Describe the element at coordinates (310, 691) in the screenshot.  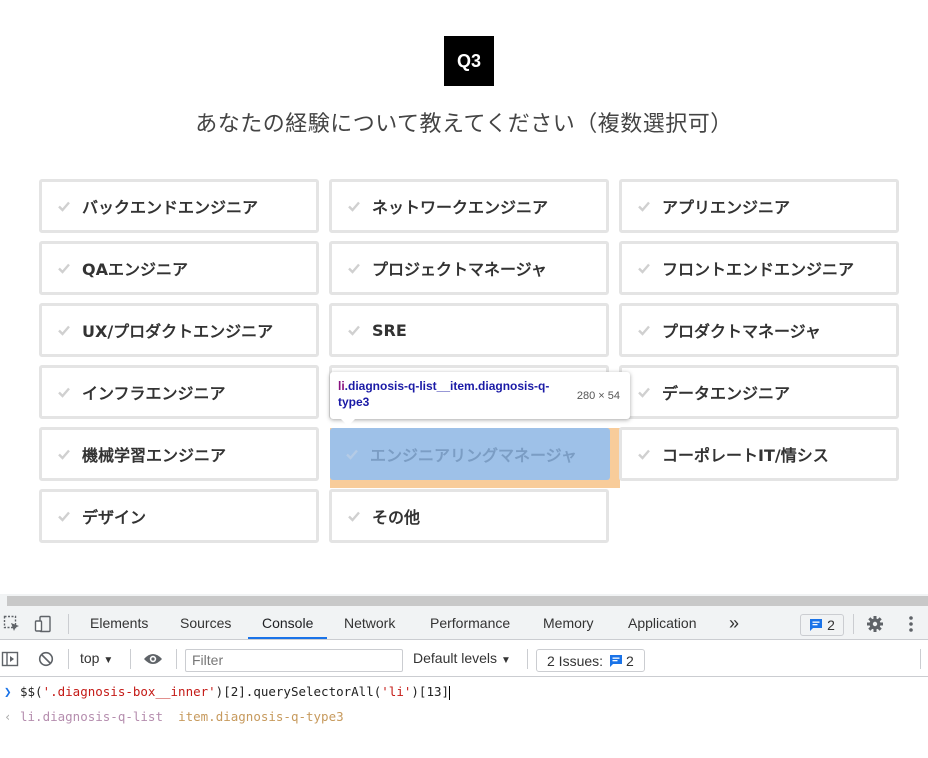
I see `code-token: ].querySelectorAll(` at that location.